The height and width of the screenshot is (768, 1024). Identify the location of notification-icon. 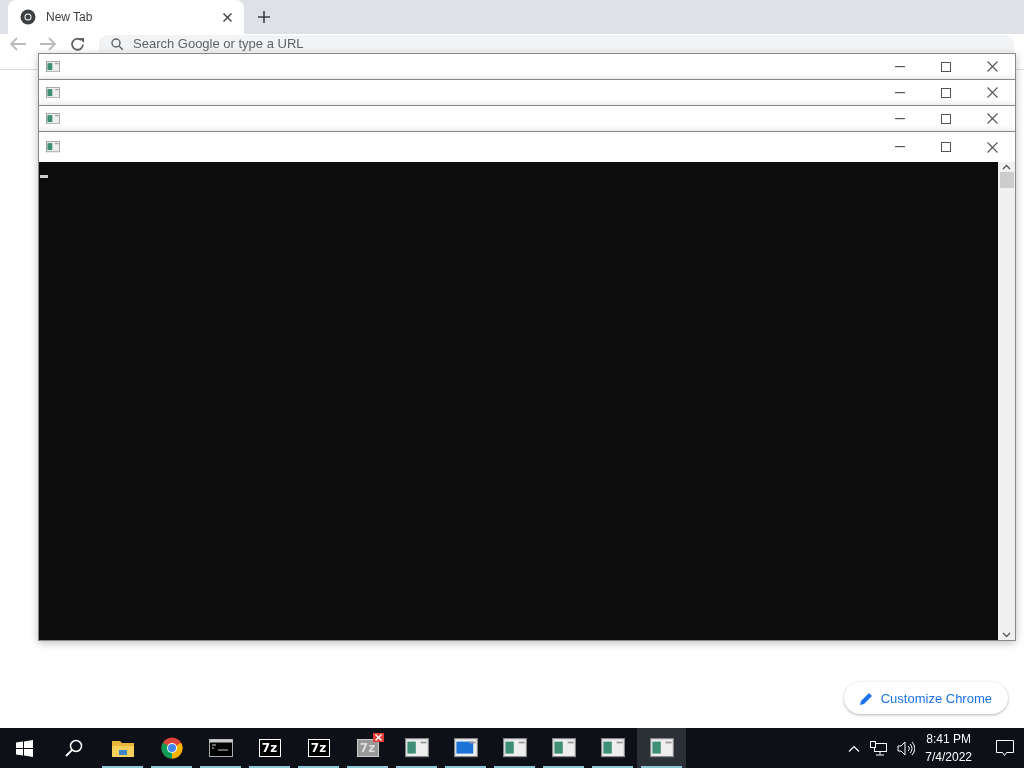
(1005, 748).